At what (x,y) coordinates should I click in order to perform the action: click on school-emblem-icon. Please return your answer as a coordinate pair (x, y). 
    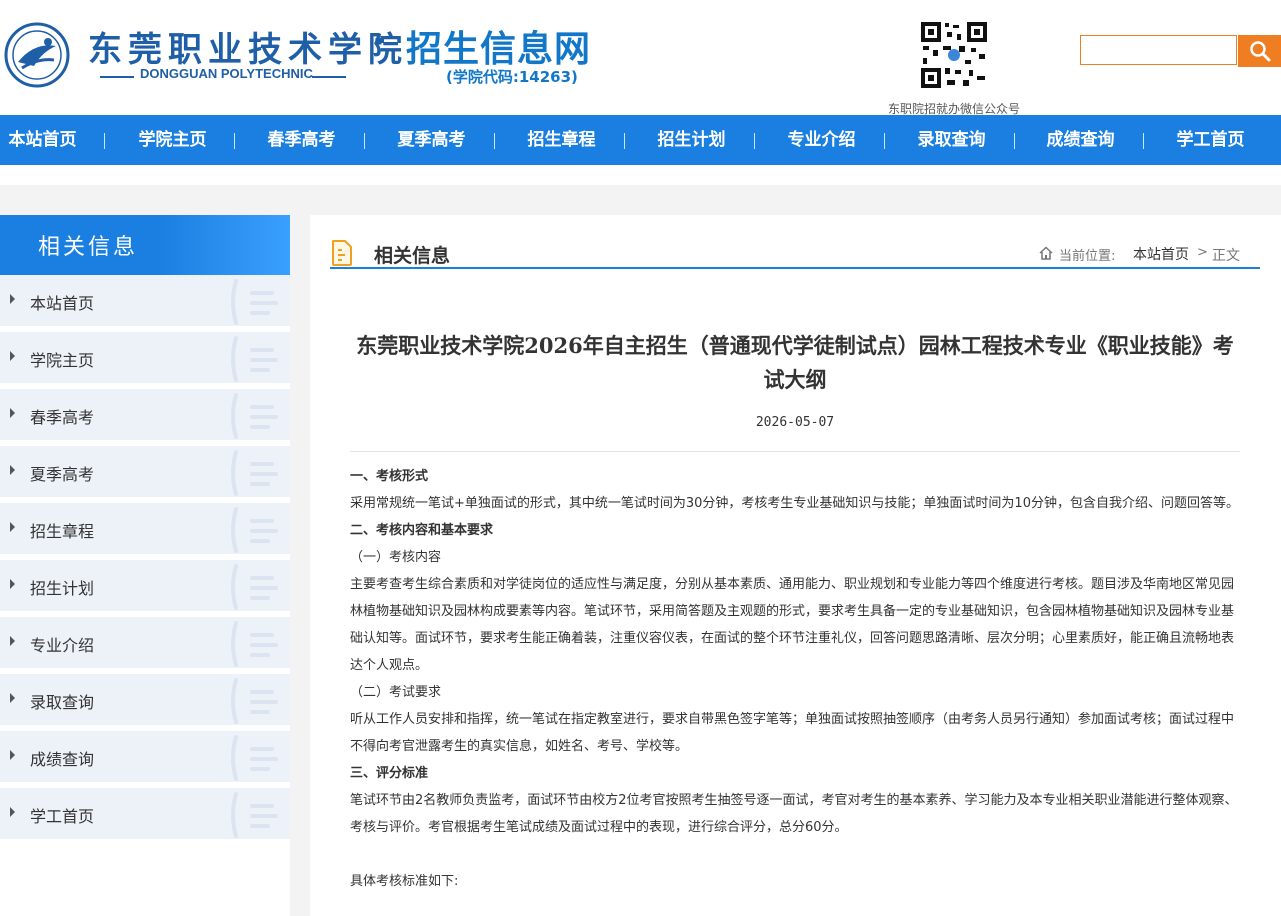
    Looking at the image, I should click on (37, 55).